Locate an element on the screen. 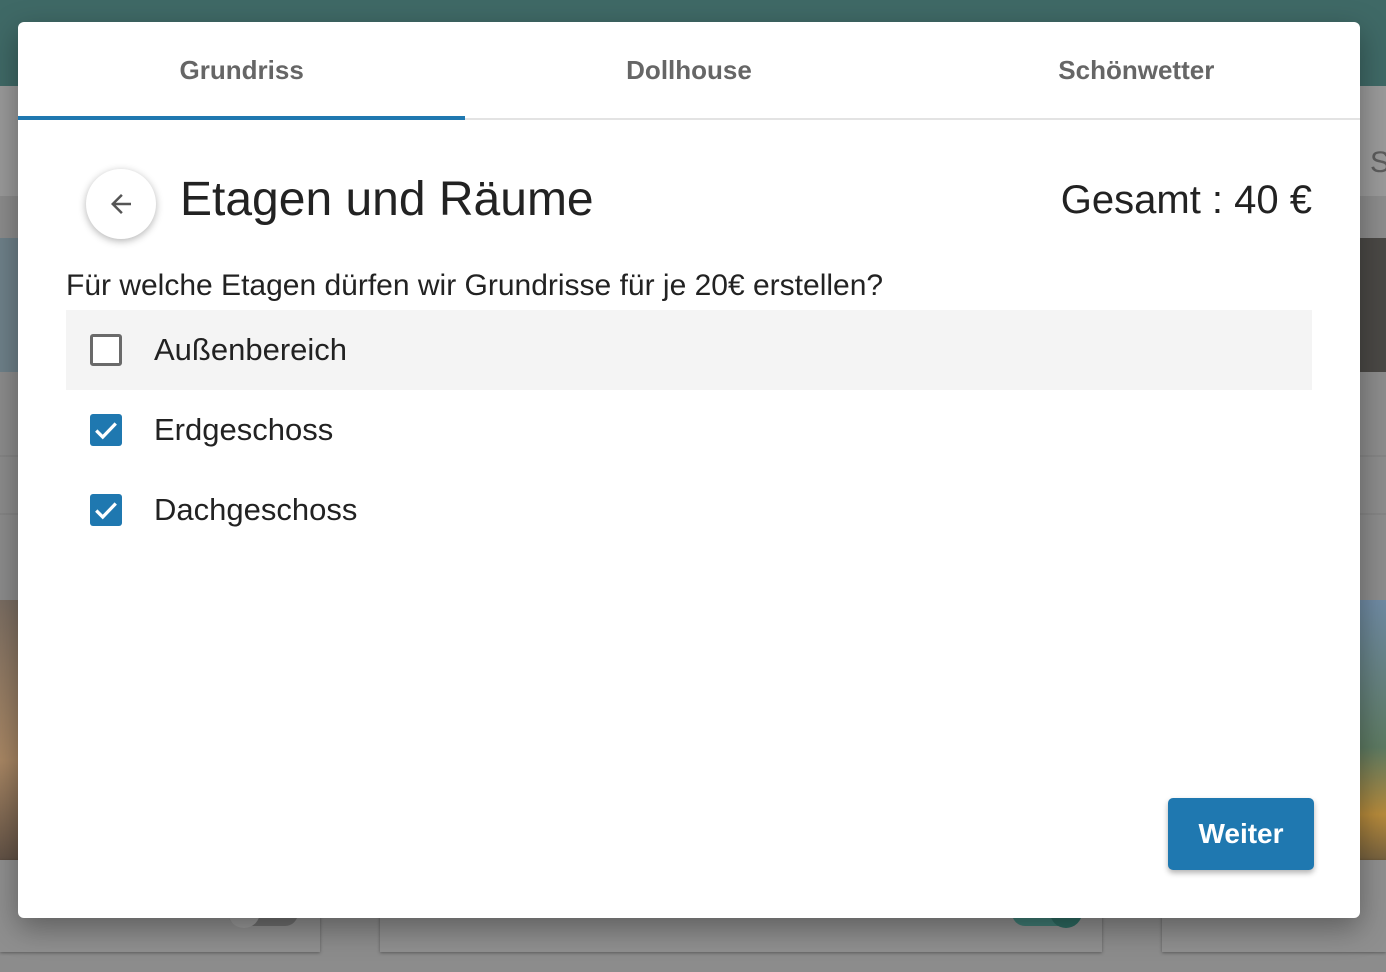 Image resolution: width=1386 pixels, height=972 pixels. tab-bar: Grundriss Dollhouse Schönwetter is located at coordinates (689, 71).